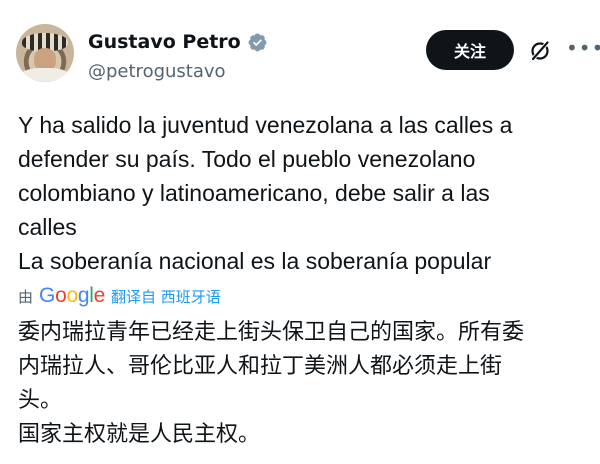 The height and width of the screenshot is (464, 600). I want to click on translated-line: 委内瑞拉青年已经走上街头保卫自己的国家。所有委, so click(271, 332).